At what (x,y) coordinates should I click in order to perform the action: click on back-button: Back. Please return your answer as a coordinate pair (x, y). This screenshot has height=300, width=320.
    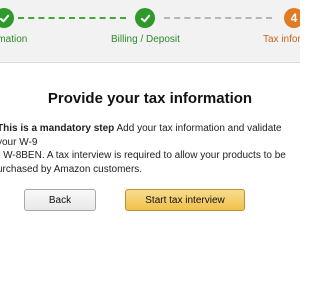
    Looking at the image, I should click on (60, 200).